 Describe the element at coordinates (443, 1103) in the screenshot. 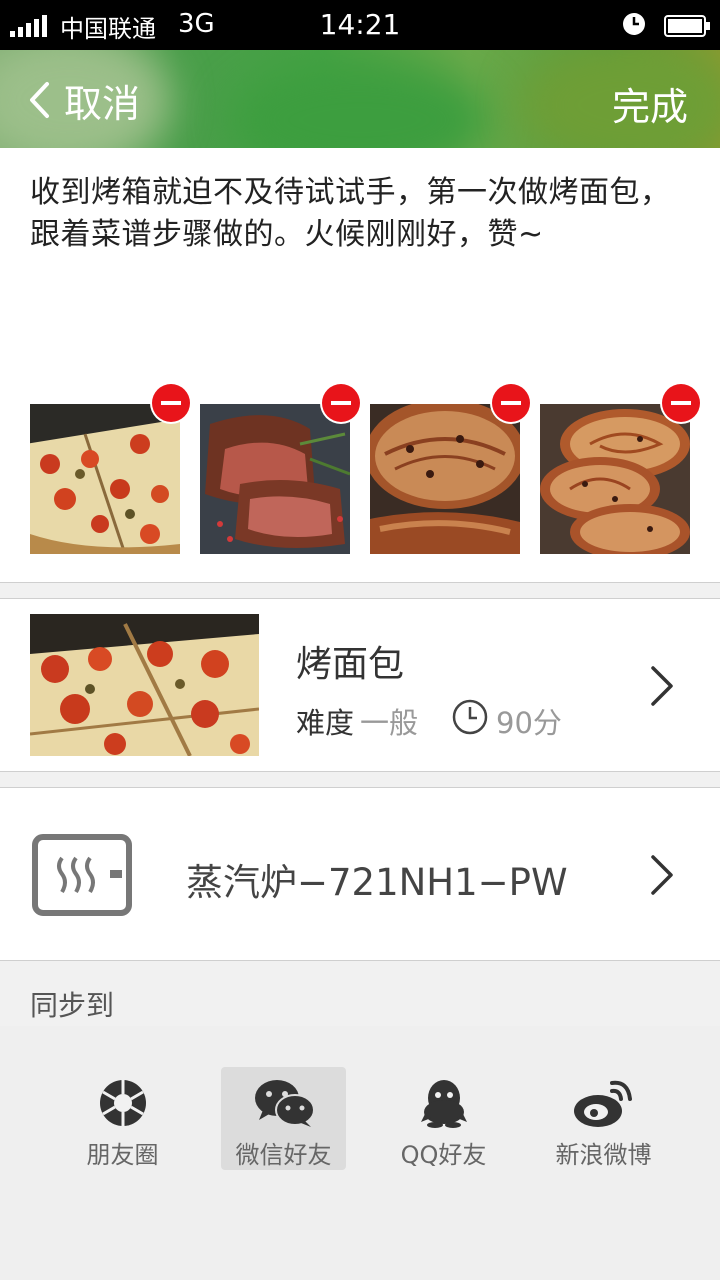

I see `qq-icon` at that location.